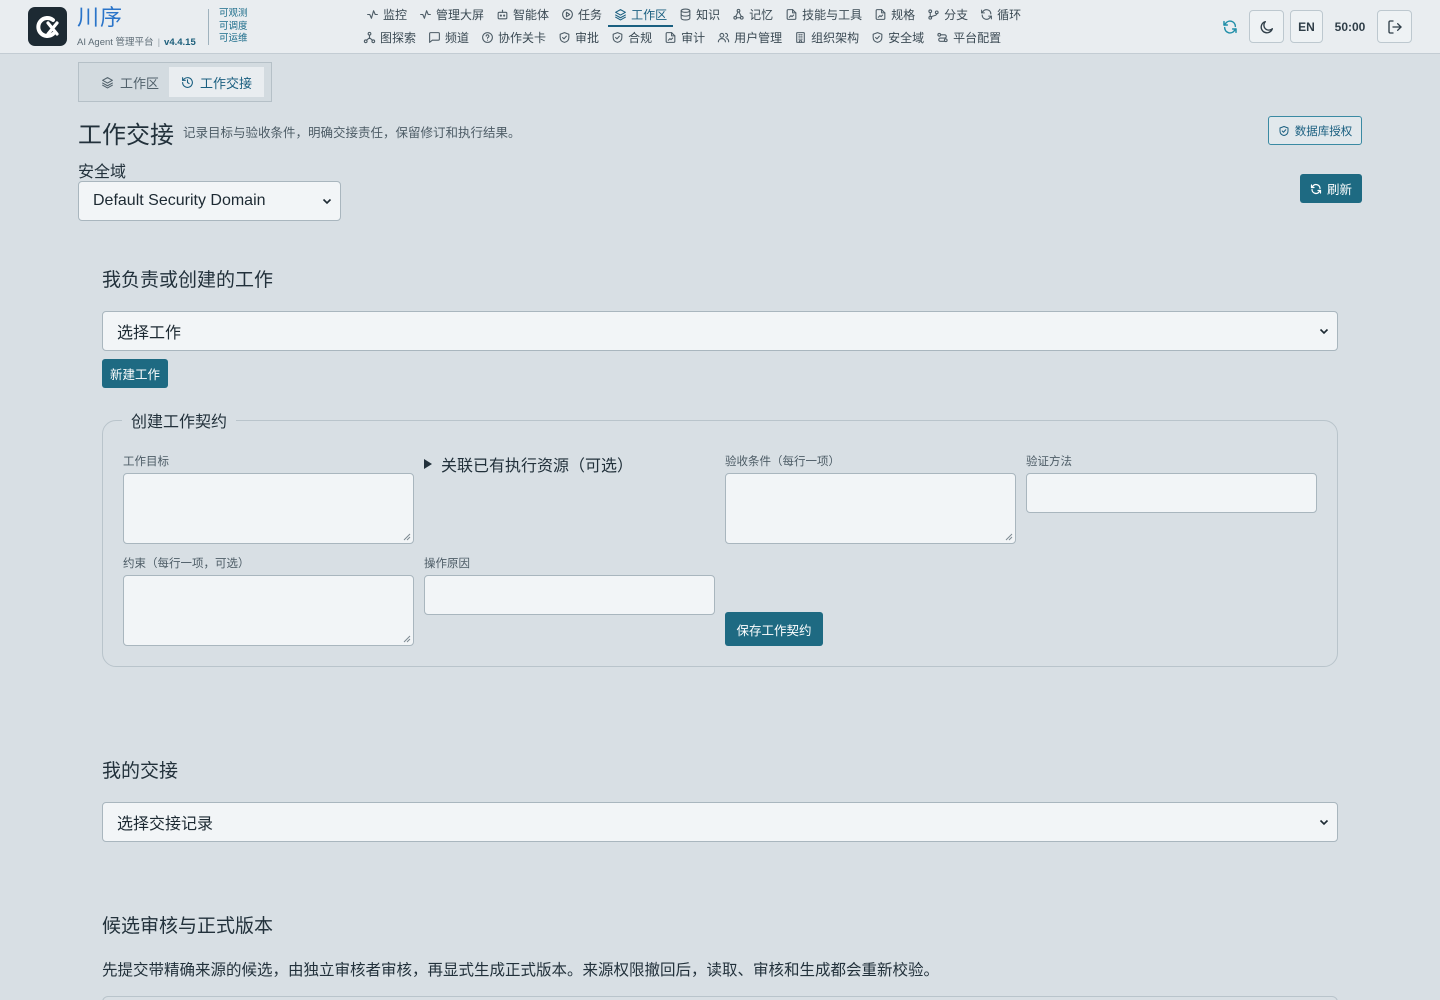 The image size is (1440, 1000). I want to click on nav-item-row1-5: 知识, so click(699, 14).